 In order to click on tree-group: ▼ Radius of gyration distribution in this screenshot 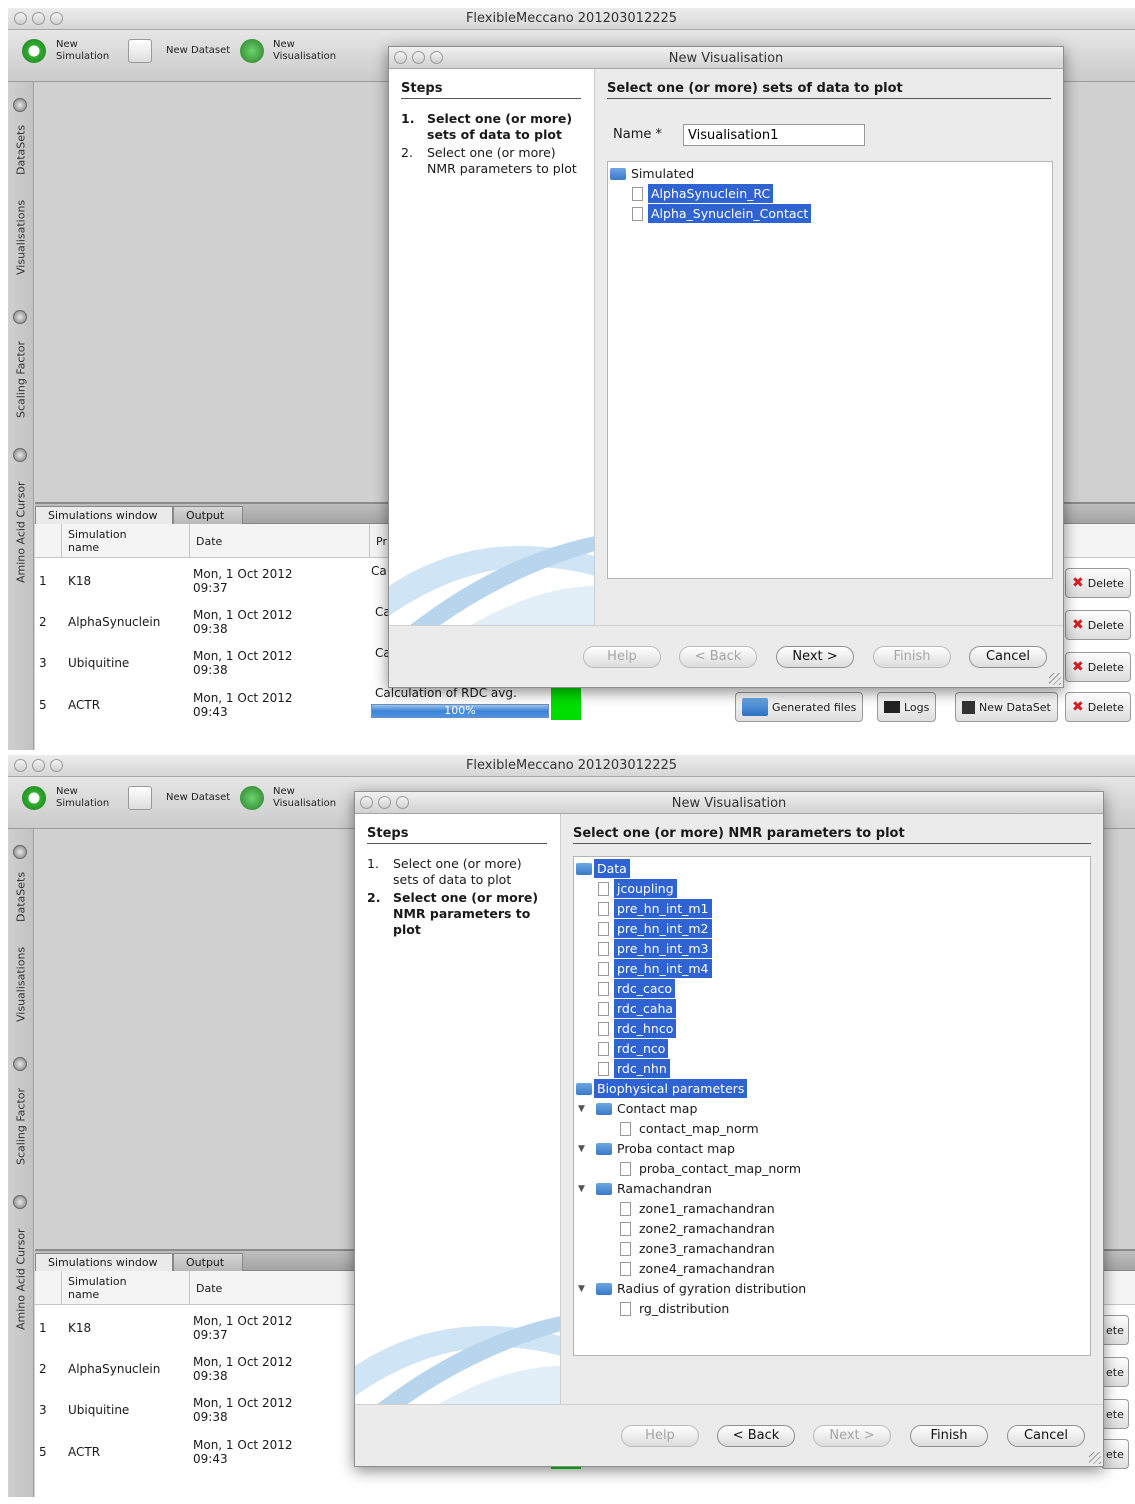, I will do `click(693, 1288)`.